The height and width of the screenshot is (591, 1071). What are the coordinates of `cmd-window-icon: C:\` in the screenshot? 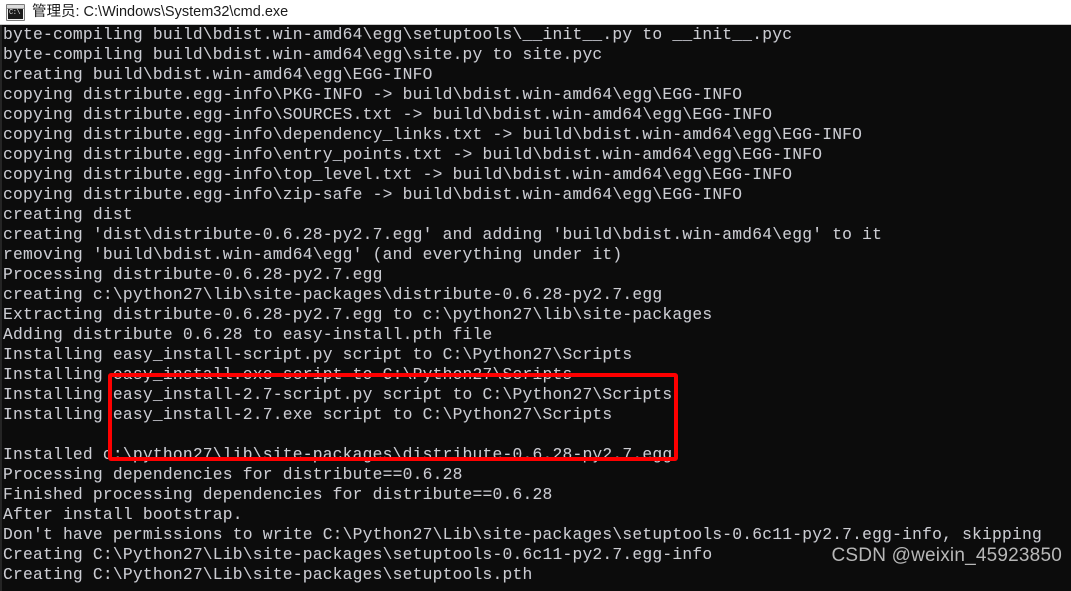 It's located at (15, 12).